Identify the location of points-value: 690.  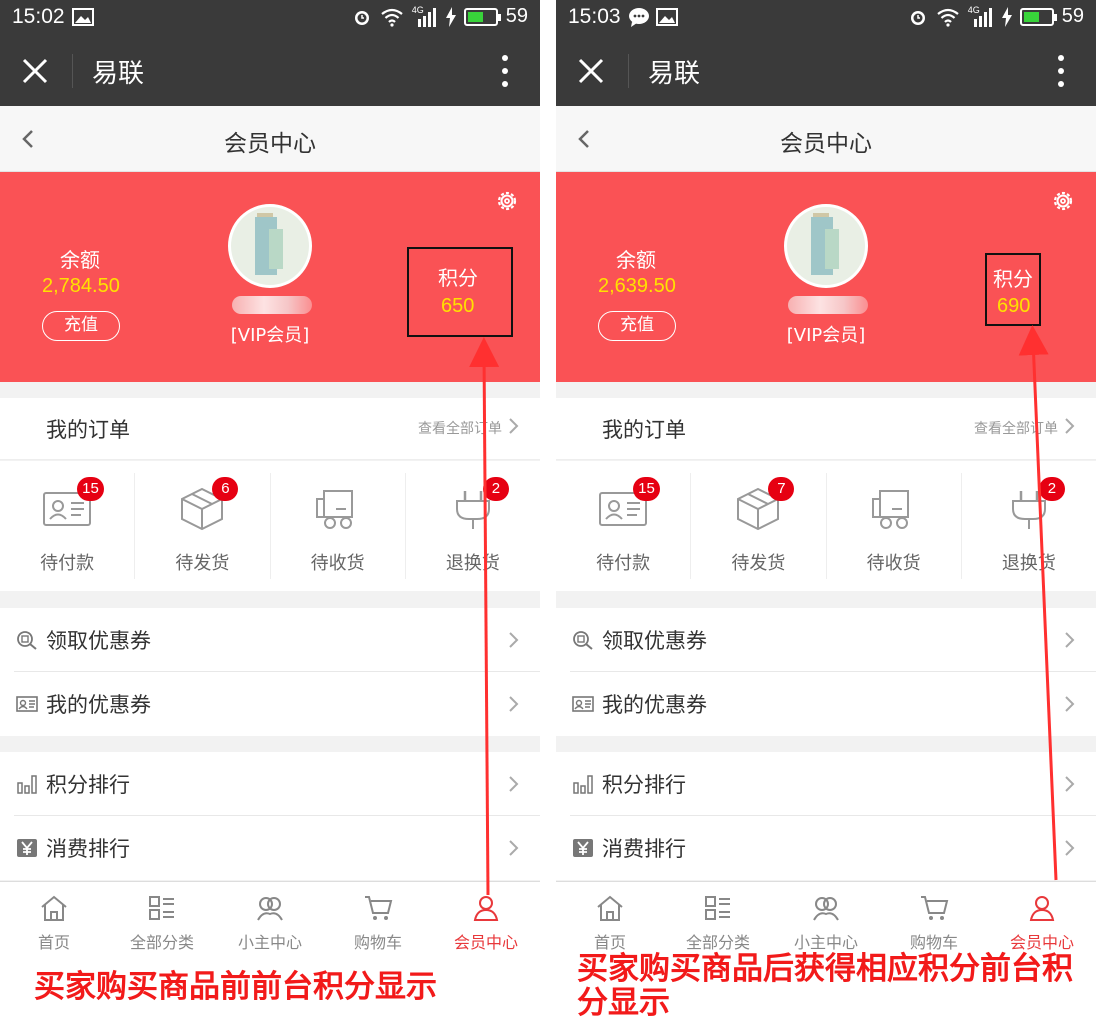
(1013, 306).